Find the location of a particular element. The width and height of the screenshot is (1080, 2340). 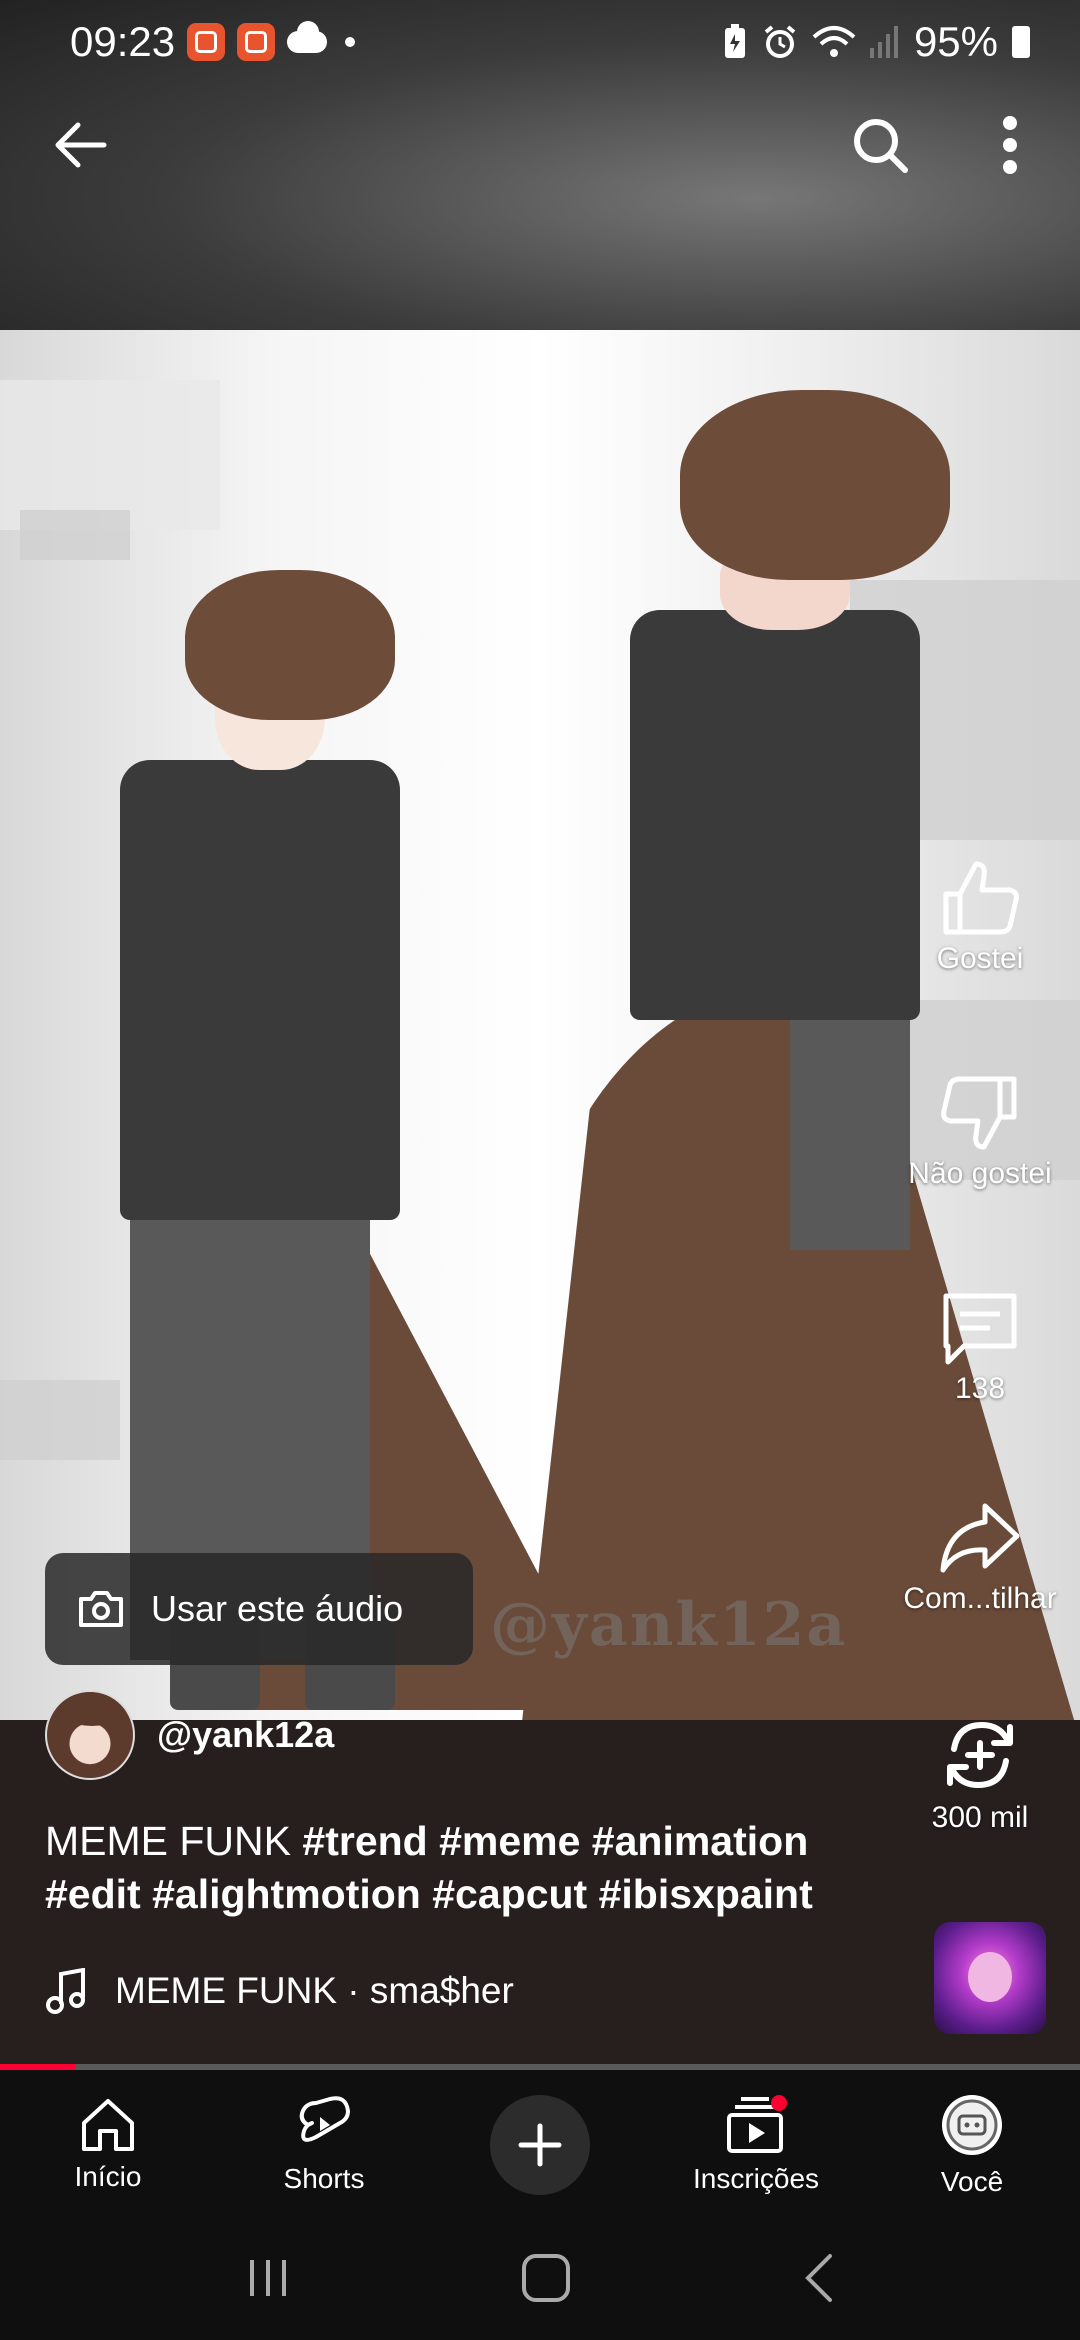

battery-percent: 95% is located at coordinates (955, 41).